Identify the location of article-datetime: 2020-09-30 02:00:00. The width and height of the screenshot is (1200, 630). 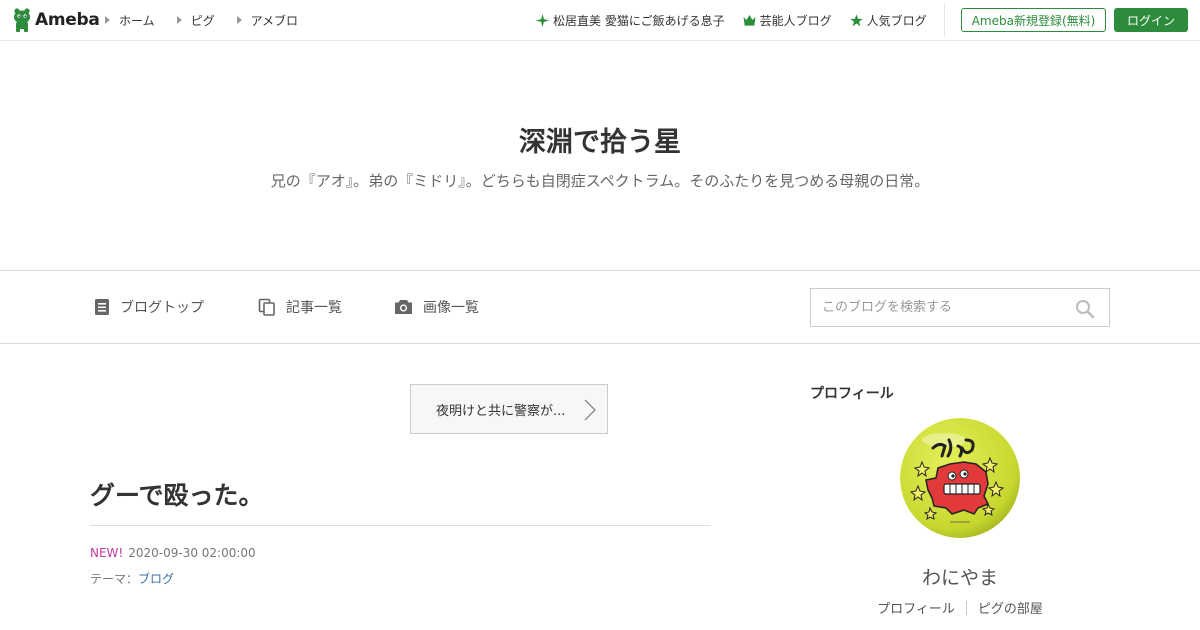
(192, 553).